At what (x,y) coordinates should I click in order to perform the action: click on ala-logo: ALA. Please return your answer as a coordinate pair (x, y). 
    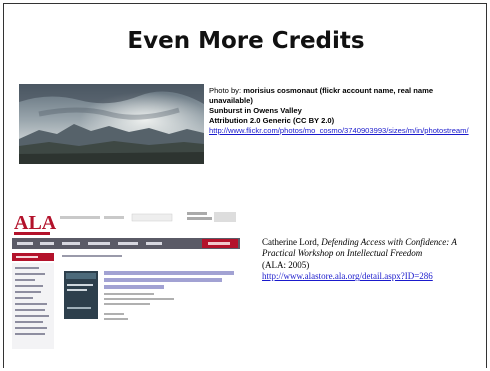
    Looking at the image, I should click on (35, 223).